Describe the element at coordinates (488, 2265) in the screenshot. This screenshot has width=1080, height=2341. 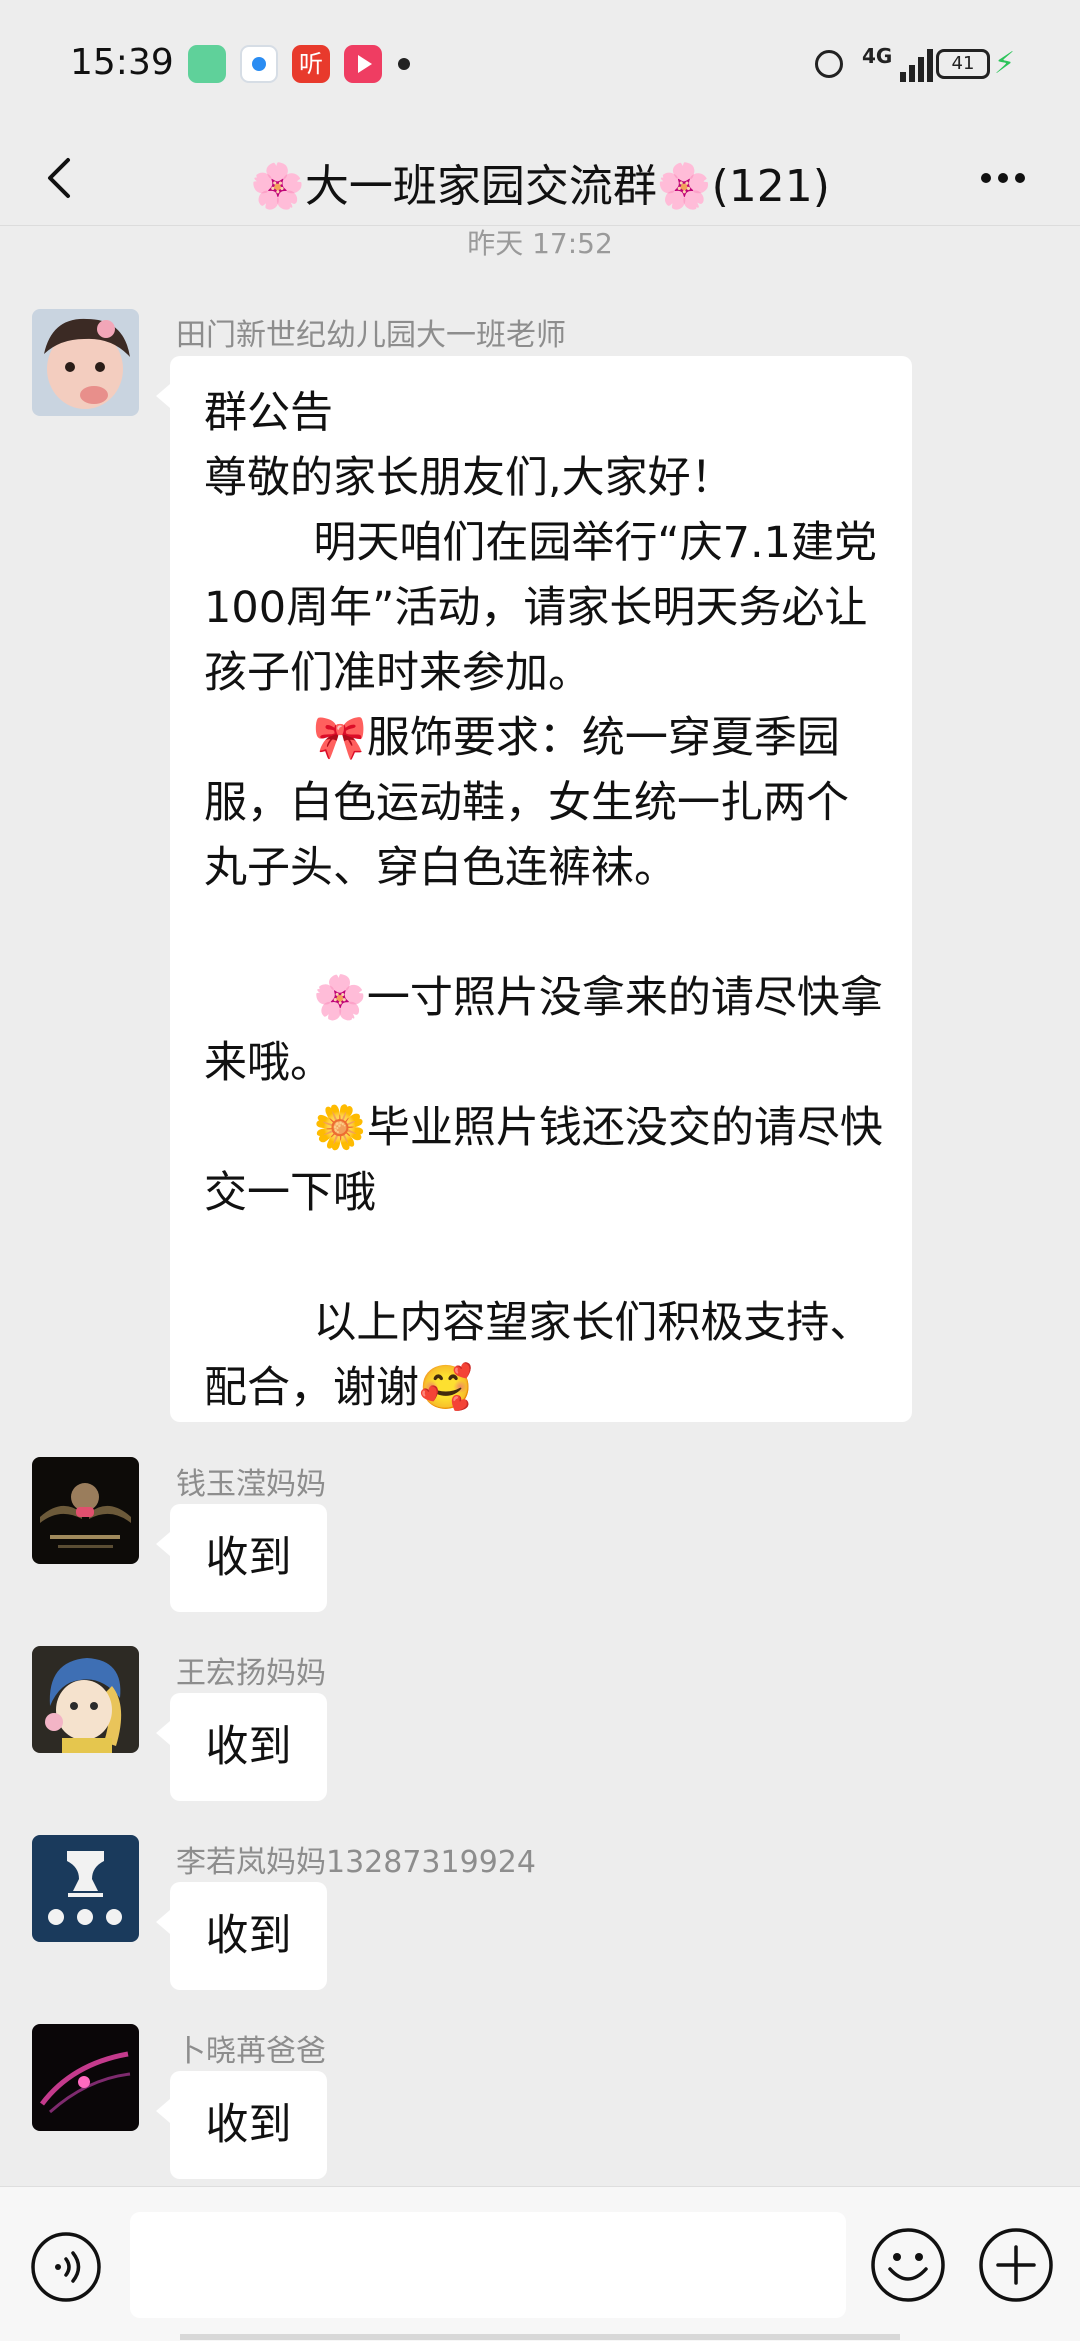
I see `message-input` at that location.